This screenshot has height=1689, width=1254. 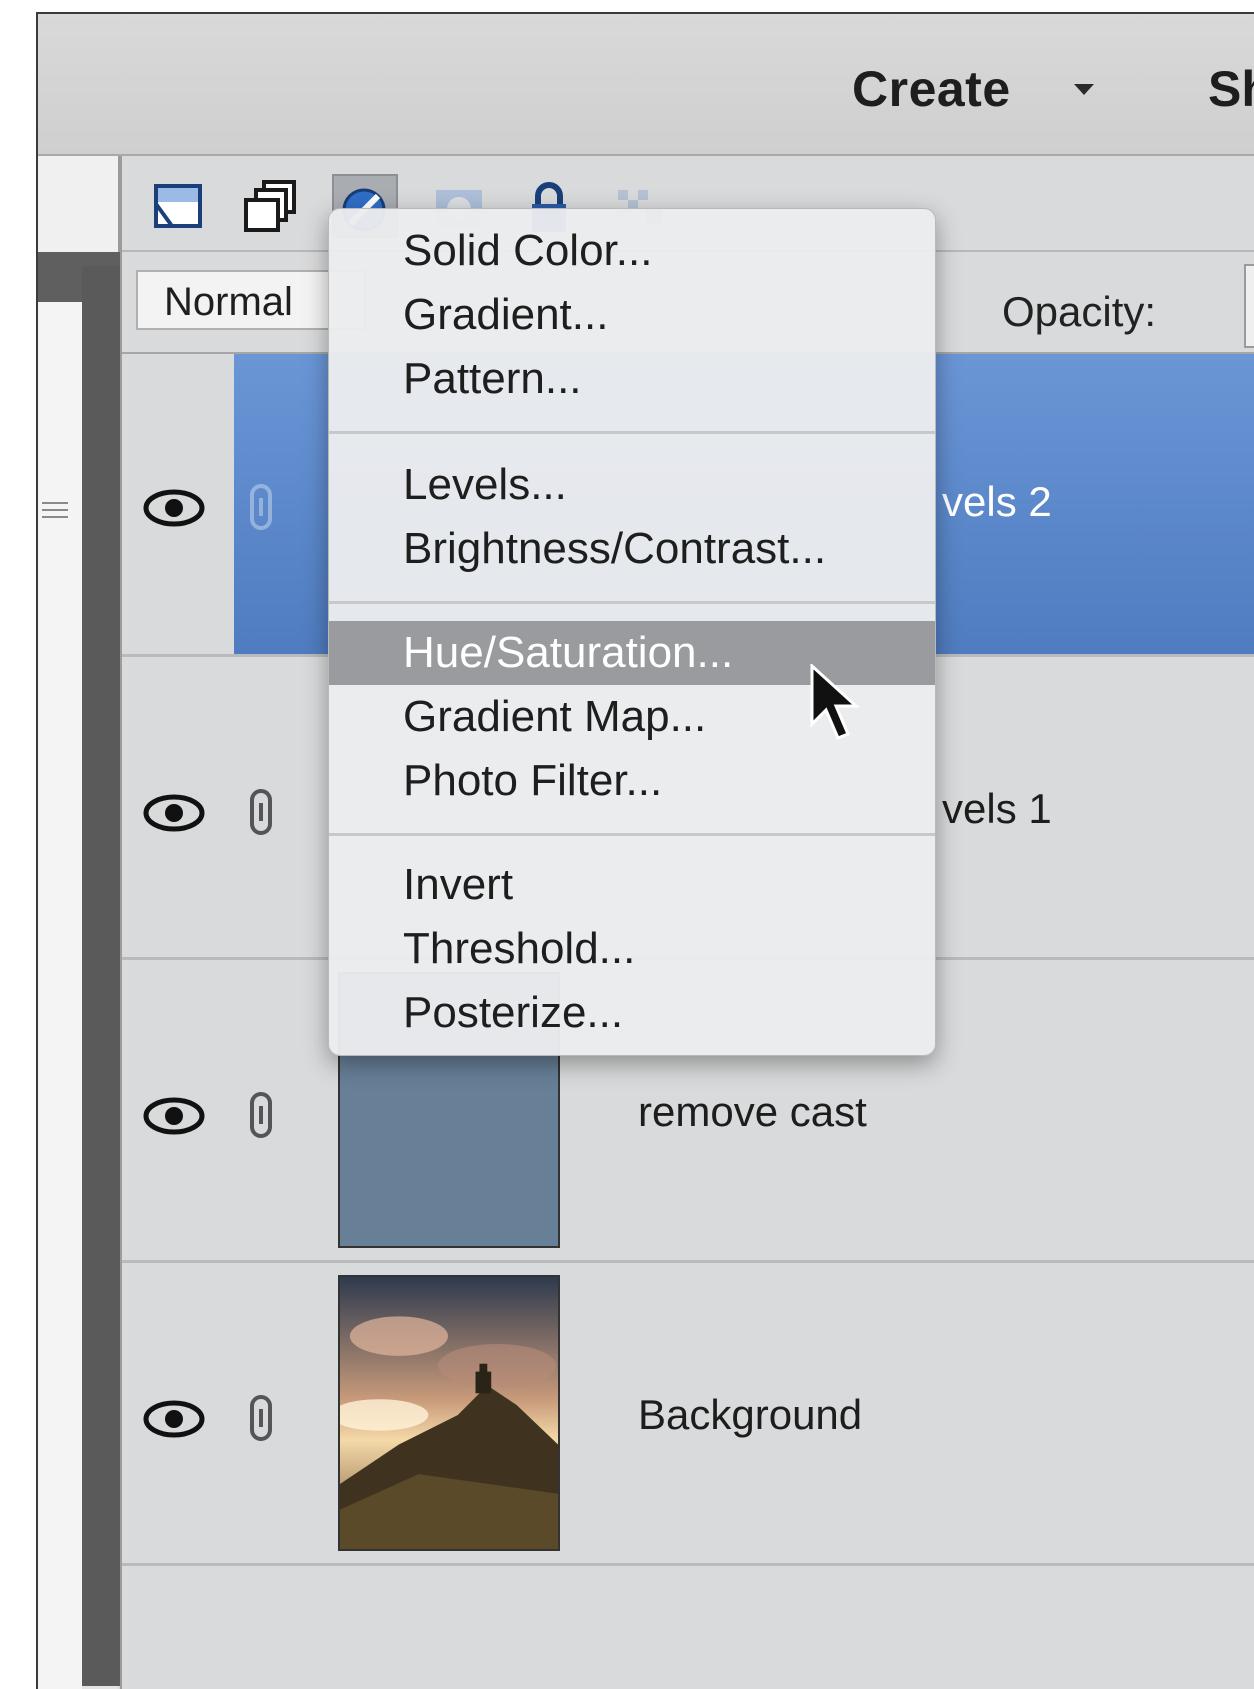 What do you see at coordinates (1084, 89) in the screenshot?
I see `create-dropdown-arrow-icon` at bounding box center [1084, 89].